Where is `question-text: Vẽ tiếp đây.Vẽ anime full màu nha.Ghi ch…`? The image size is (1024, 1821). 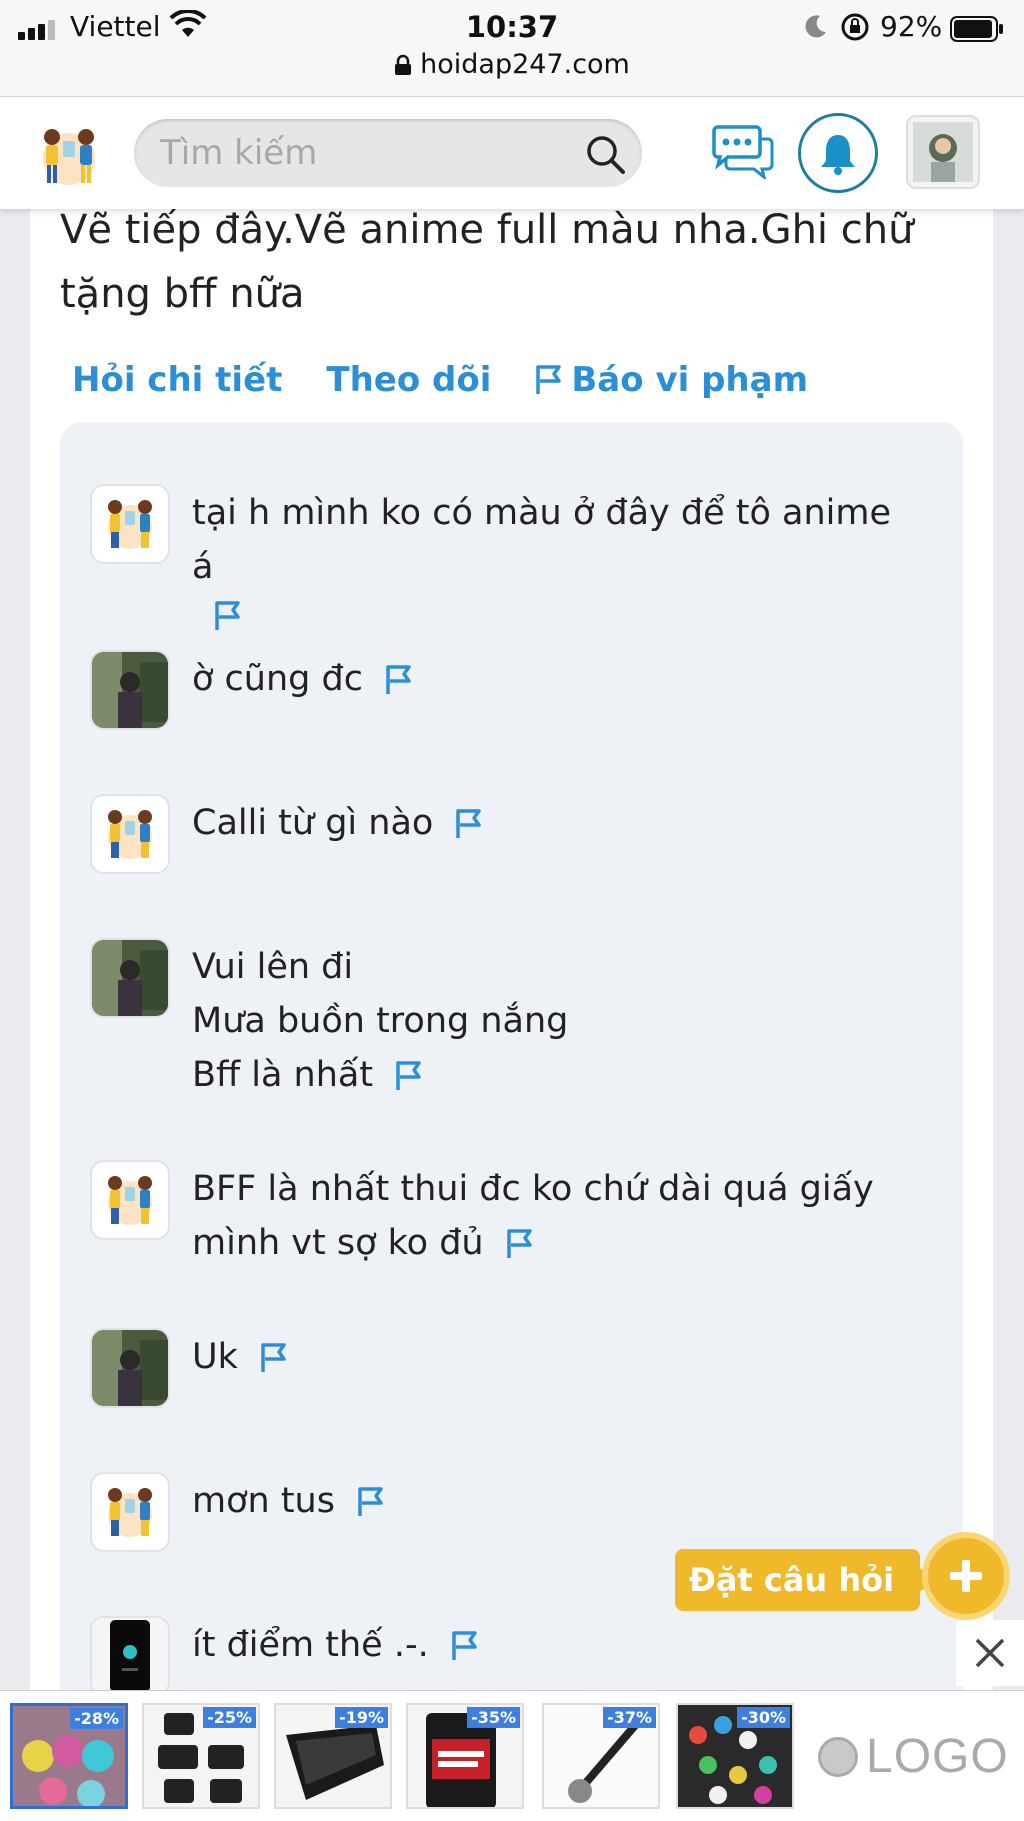
question-text: Vẽ tiếp đây.Vẽ anime full màu nha.Ghi ch… is located at coordinates (487, 262).